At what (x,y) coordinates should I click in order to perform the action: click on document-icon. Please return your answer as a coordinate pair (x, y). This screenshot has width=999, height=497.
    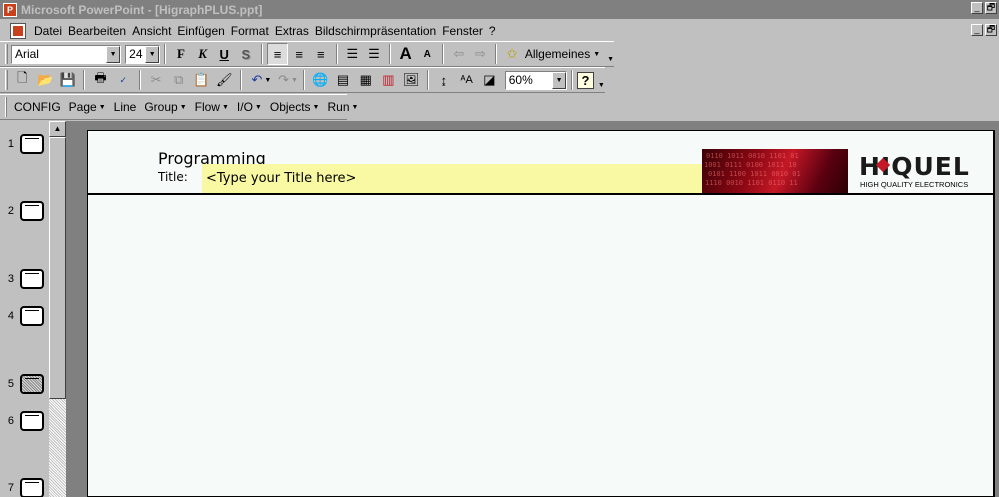
    Looking at the image, I should click on (18, 30).